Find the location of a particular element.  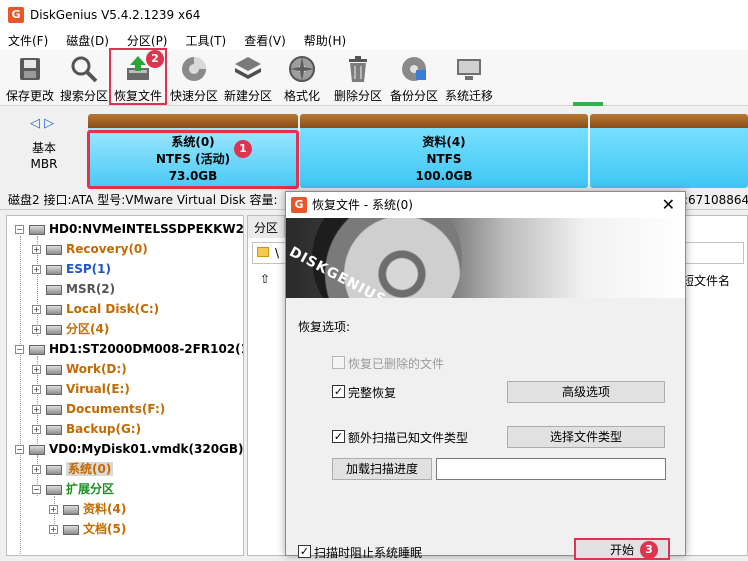

recover-deleted-label: 恢复已删除的文件 is located at coordinates (396, 364).